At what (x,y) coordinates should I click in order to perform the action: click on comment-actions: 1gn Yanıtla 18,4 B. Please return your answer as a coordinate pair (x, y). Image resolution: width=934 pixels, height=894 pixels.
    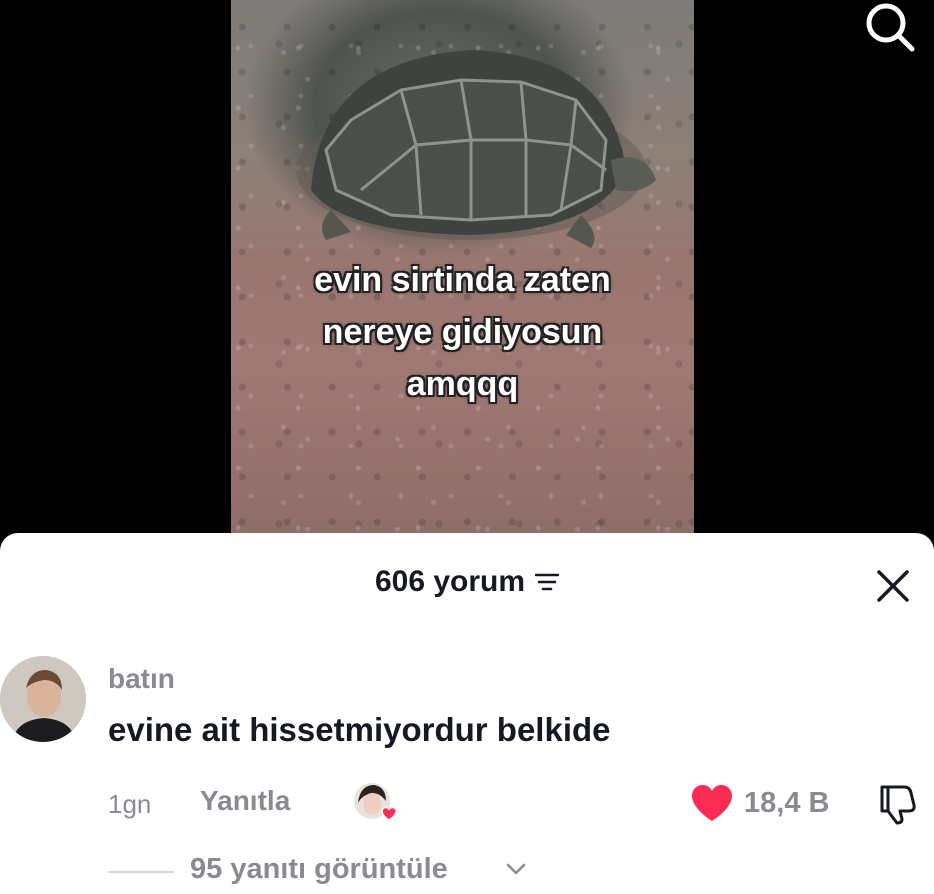
    Looking at the image, I should click on (467, 803).